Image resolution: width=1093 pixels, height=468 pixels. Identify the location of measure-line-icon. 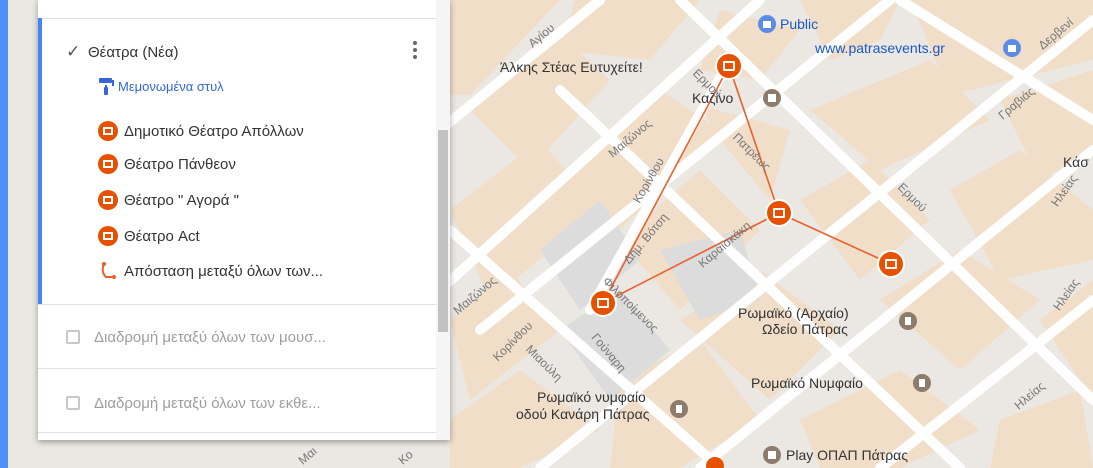
(108, 270).